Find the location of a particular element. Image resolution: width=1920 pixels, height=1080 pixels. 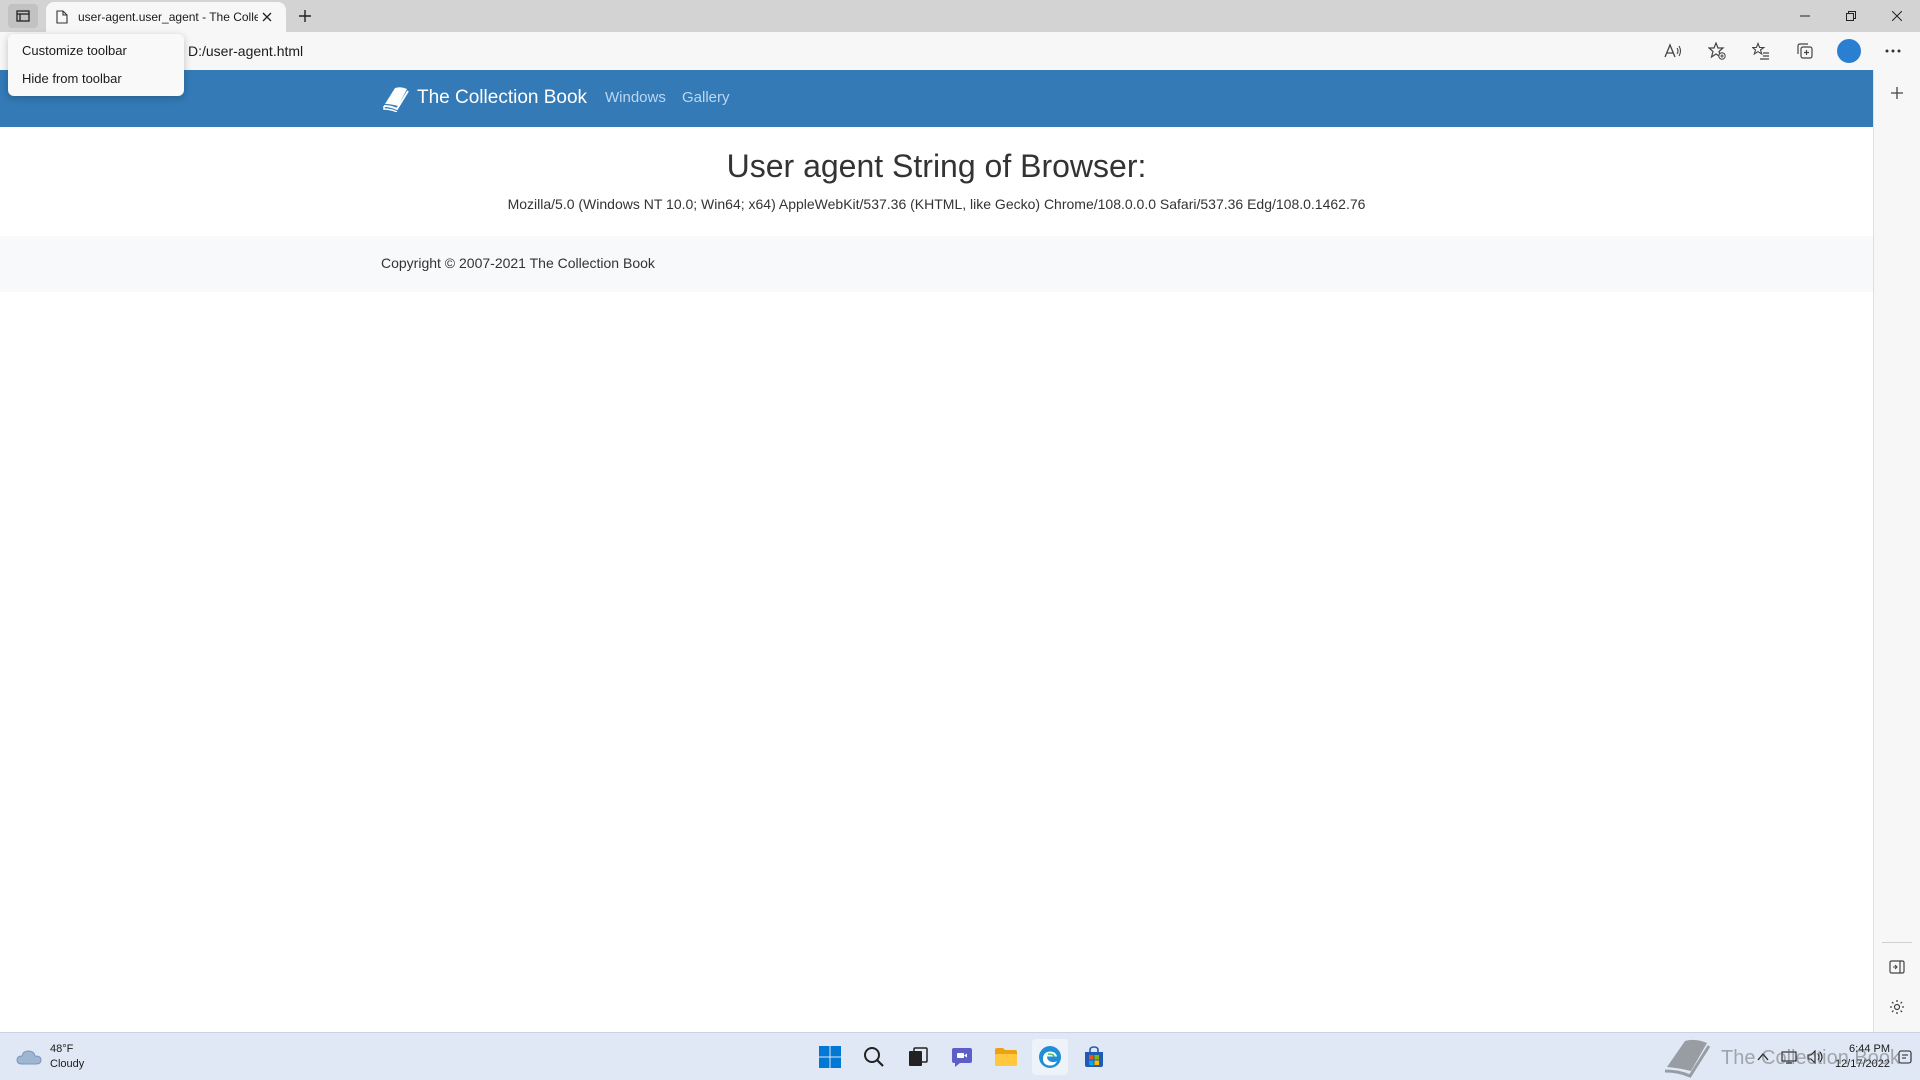

settings-more-button is located at coordinates (1893, 51).